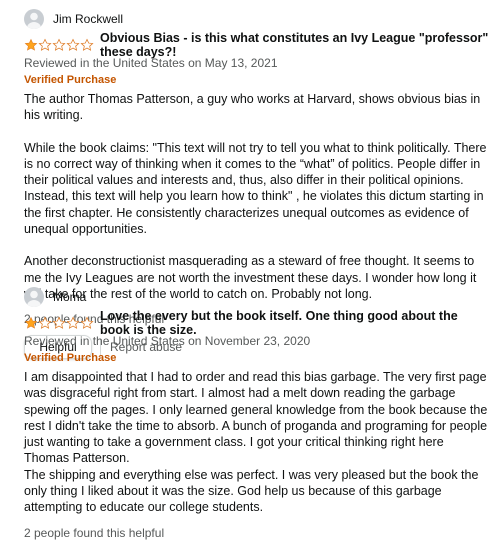 The image size is (500, 540). What do you see at coordinates (257, 19) in the screenshot?
I see `reviewer-profile: Jim Rockwell` at bounding box center [257, 19].